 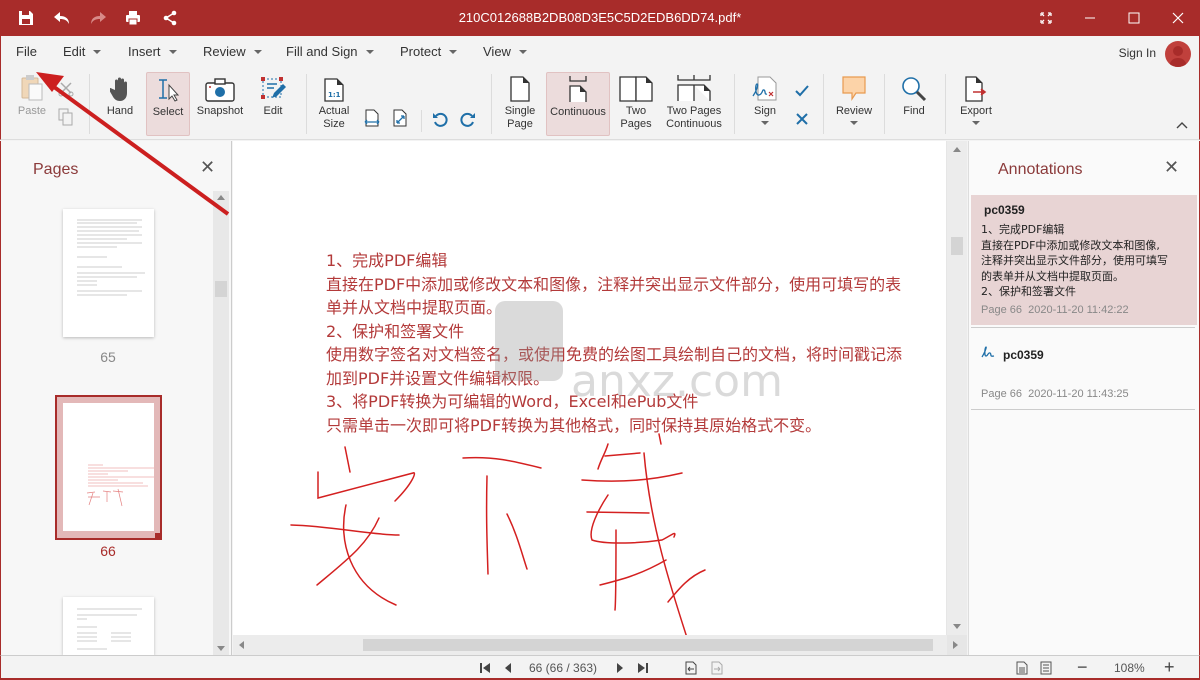 What do you see at coordinates (1134, 18) in the screenshot?
I see `maximize-icon` at bounding box center [1134, 18].